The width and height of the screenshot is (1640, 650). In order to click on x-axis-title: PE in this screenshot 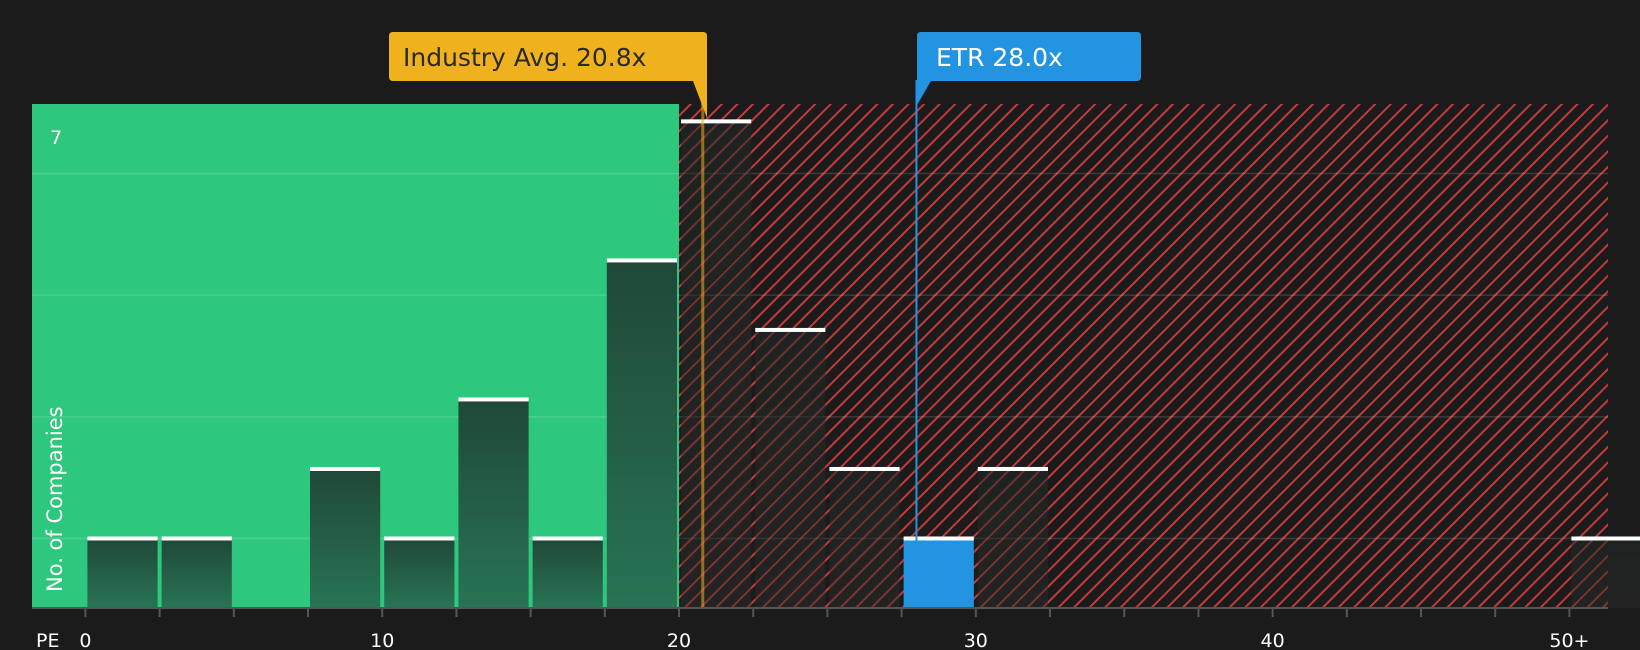, I will do `click(47, 640)`.